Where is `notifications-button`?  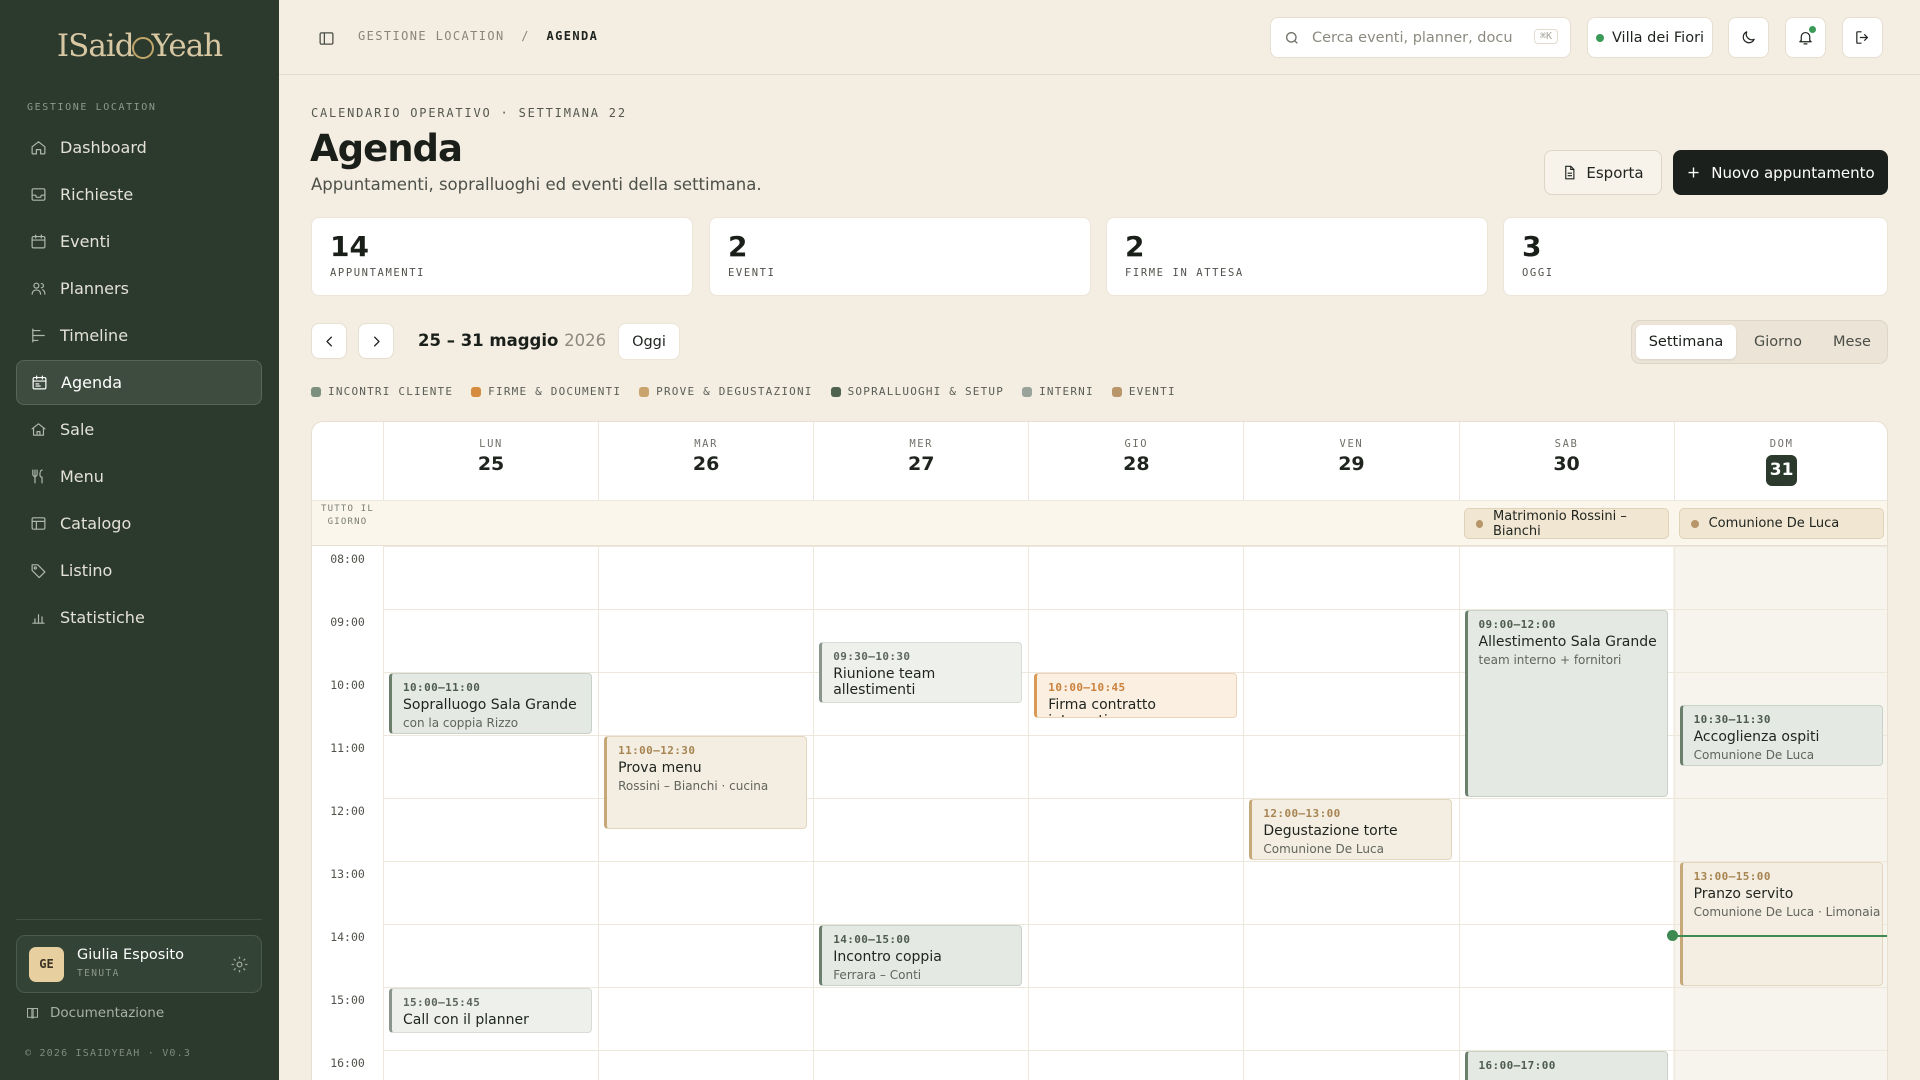
notifications-button is located at coordinates (1805, 37).